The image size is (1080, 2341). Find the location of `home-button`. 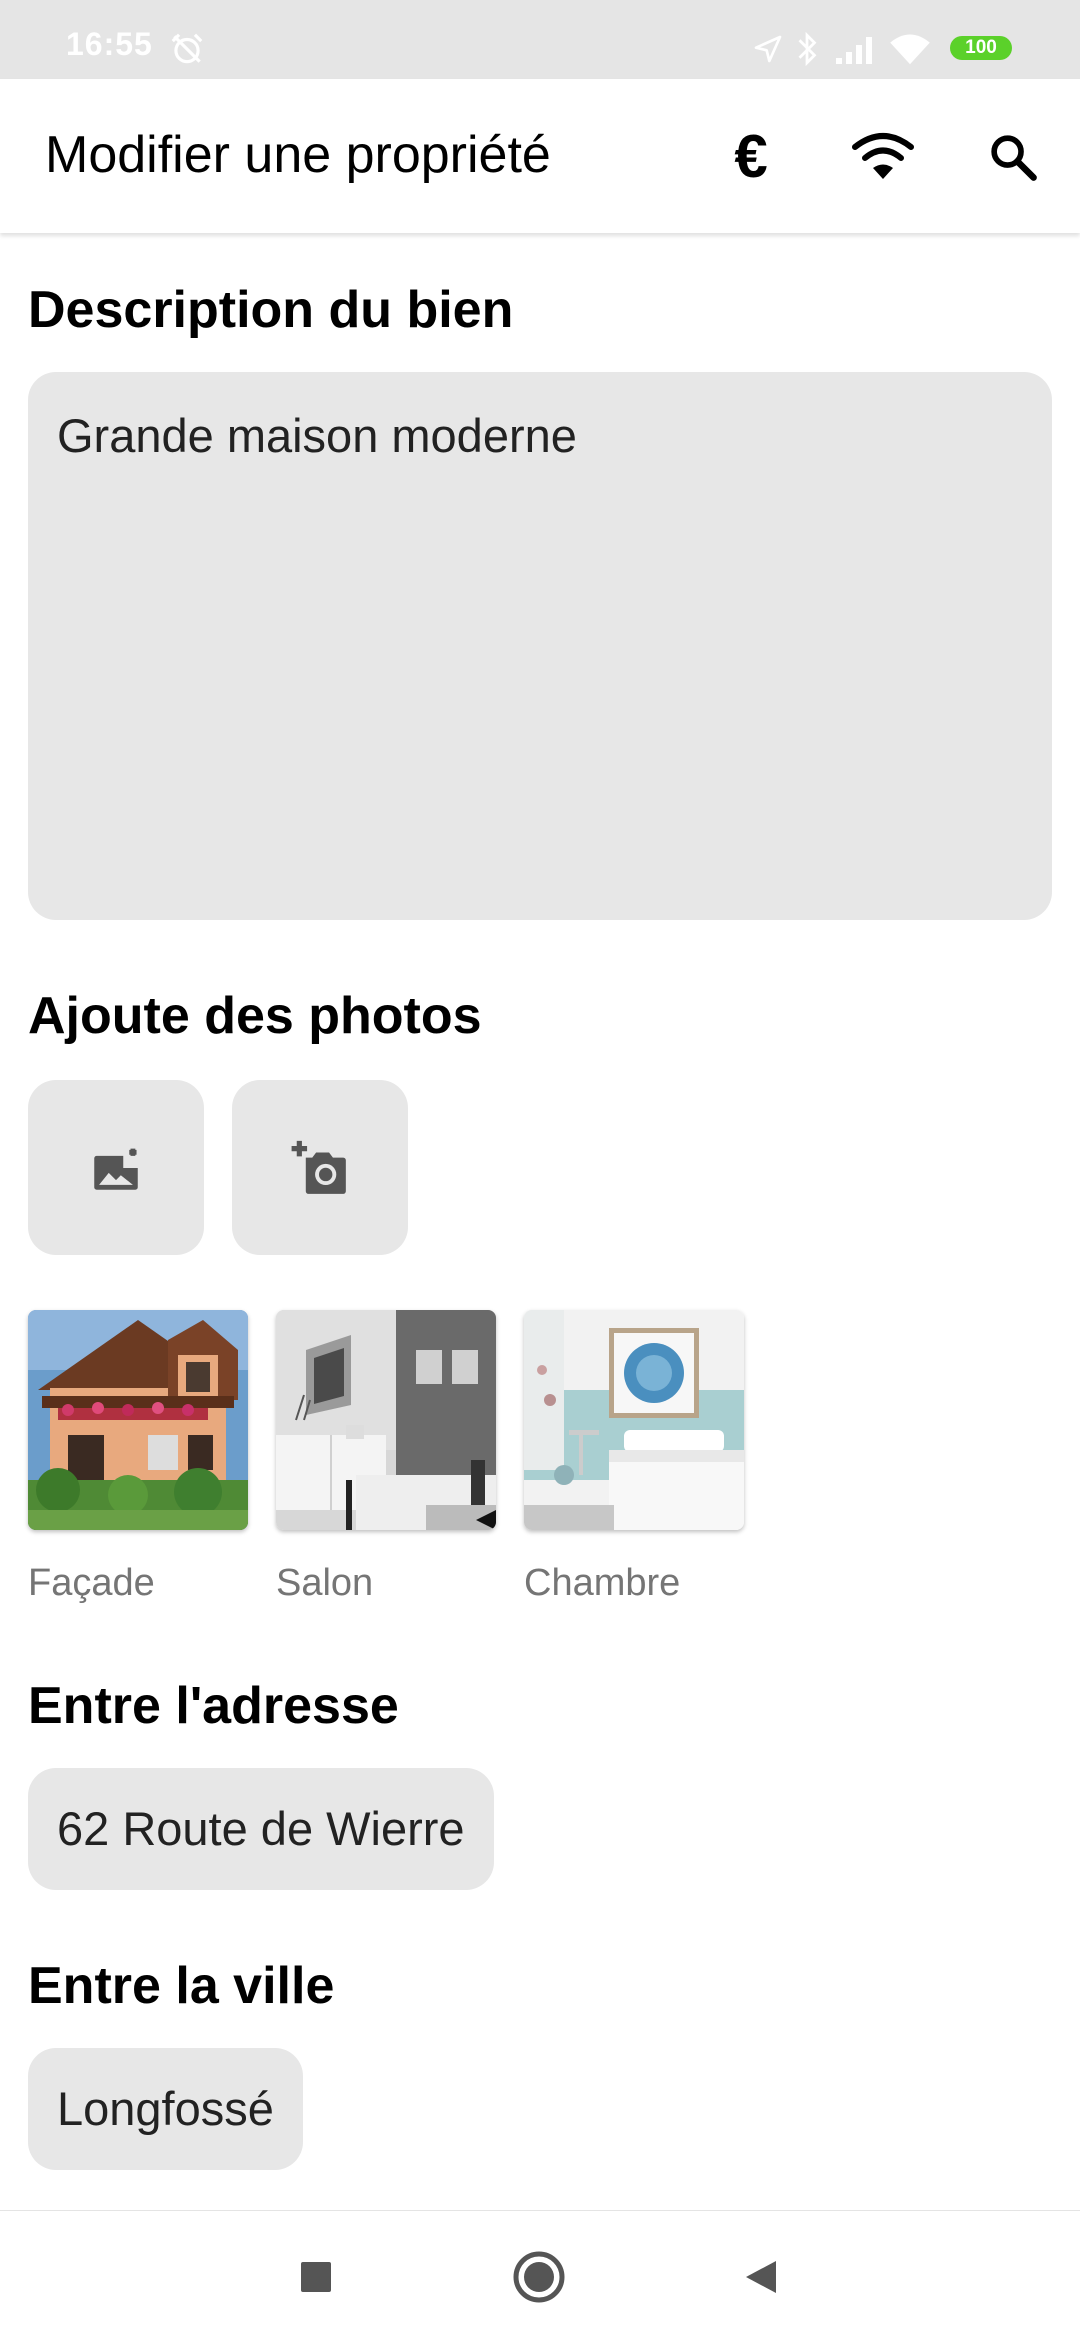

home-button is located at coordinates (539, 2277).